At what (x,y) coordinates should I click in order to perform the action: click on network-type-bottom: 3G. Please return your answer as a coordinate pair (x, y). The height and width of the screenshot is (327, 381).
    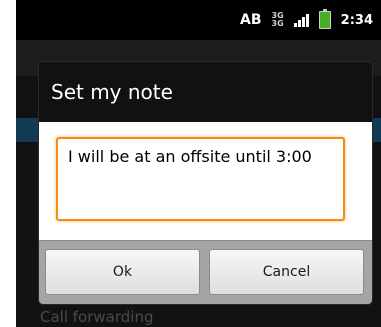
    Looking at the image, I should click on (277, 23).